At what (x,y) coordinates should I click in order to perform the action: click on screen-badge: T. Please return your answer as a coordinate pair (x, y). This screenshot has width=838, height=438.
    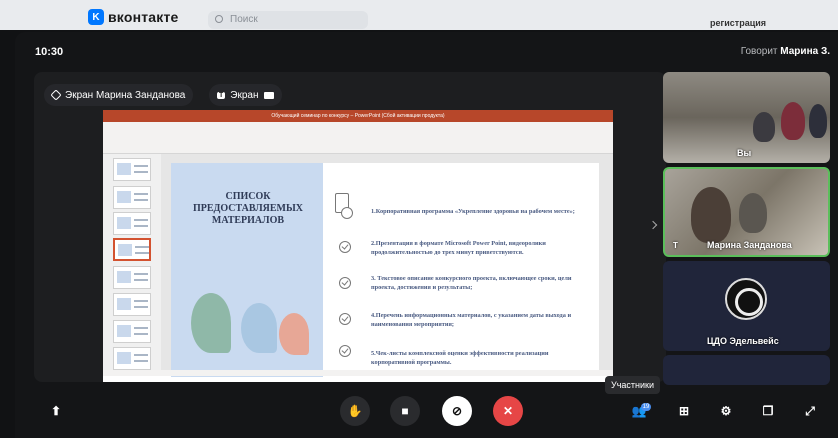
    Looking at the image, I should click on (221, 95).